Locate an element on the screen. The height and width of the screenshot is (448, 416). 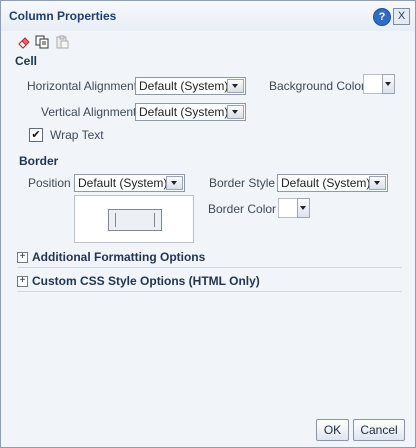
background-color-label: Background Color is located at coordinates (317, 86).